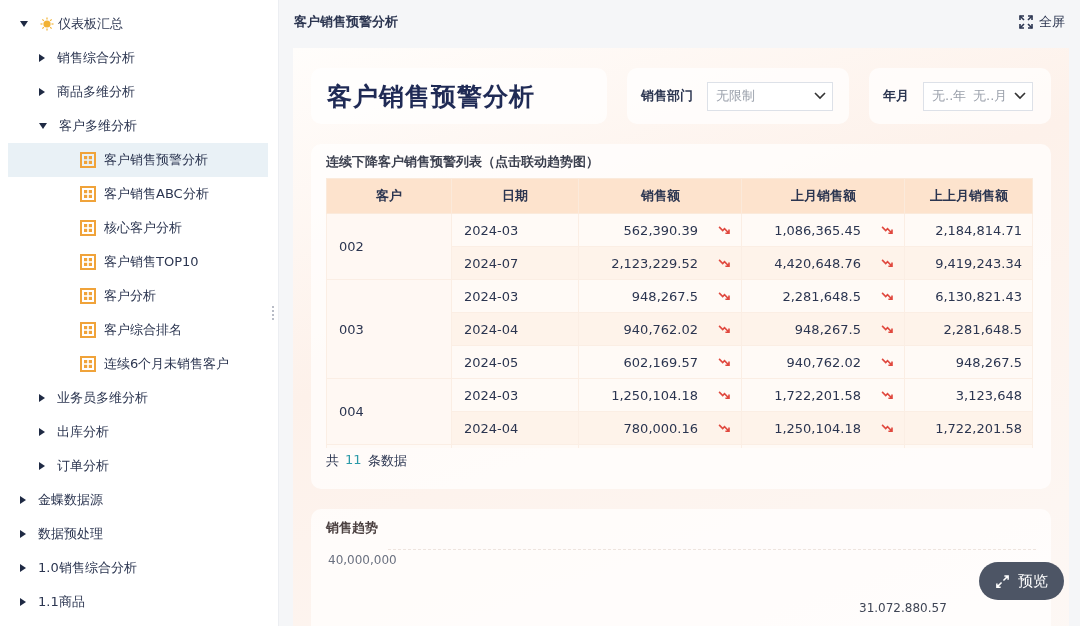  What do you see at coordinates (1021, 581) in the screenshot?
I see `preview-button: 预览` at bounding box center [1021, 581].